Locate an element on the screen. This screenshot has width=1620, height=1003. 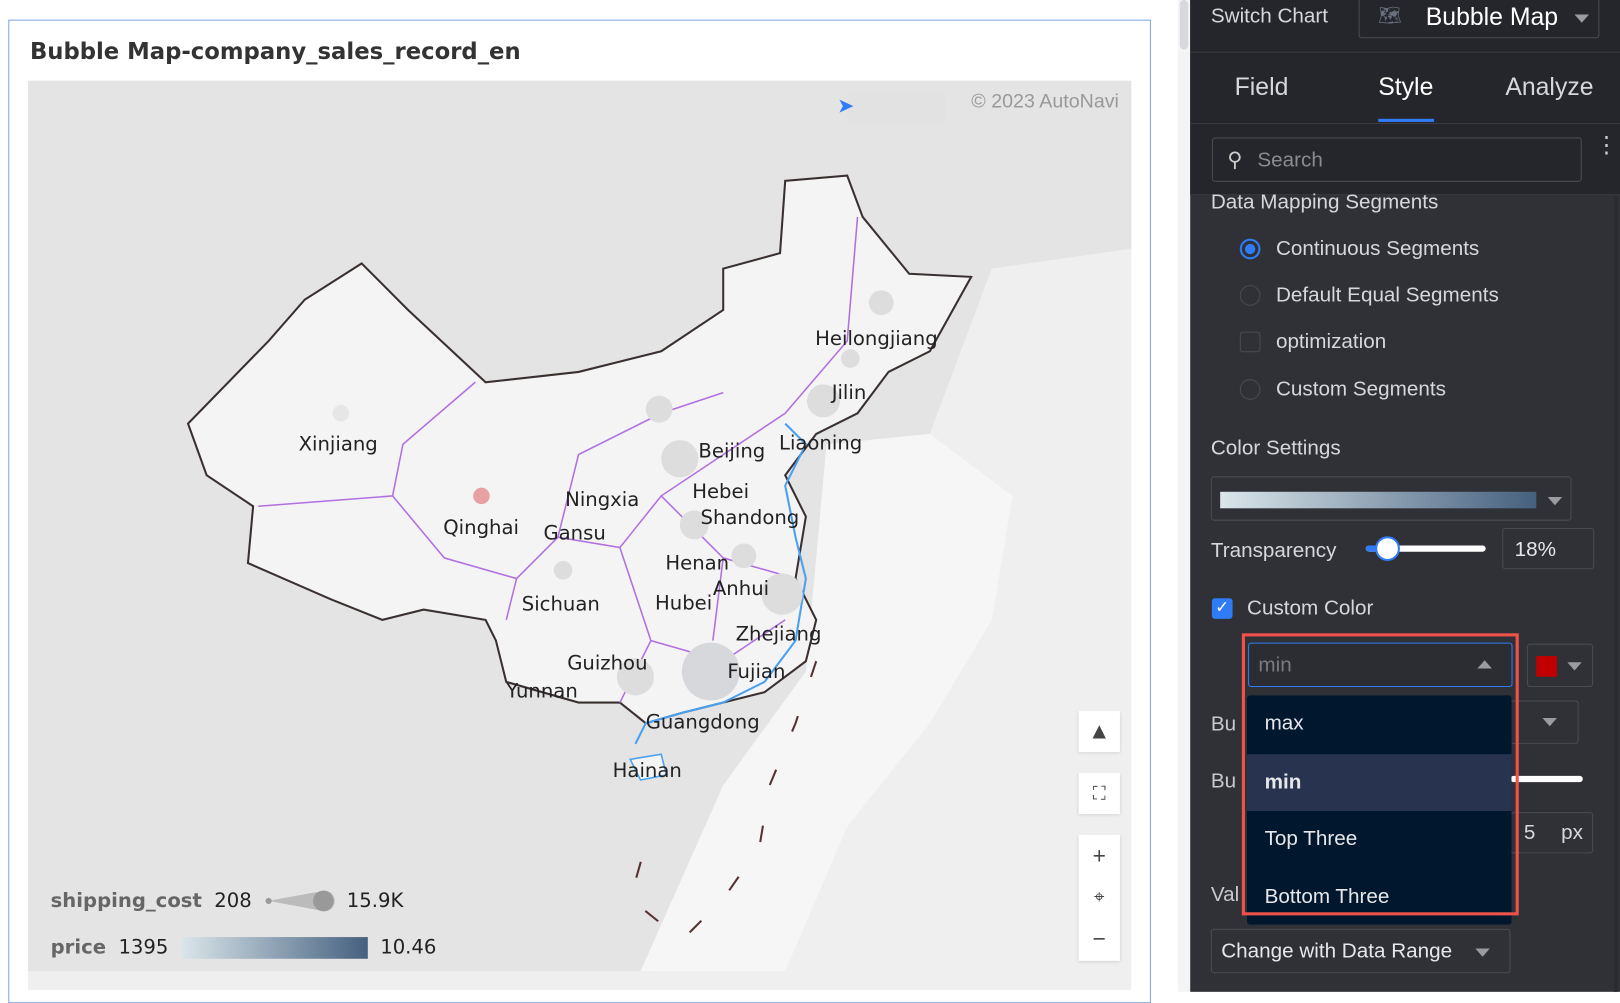
zoom-out-icon: − is located at coordinates (1099, 939).